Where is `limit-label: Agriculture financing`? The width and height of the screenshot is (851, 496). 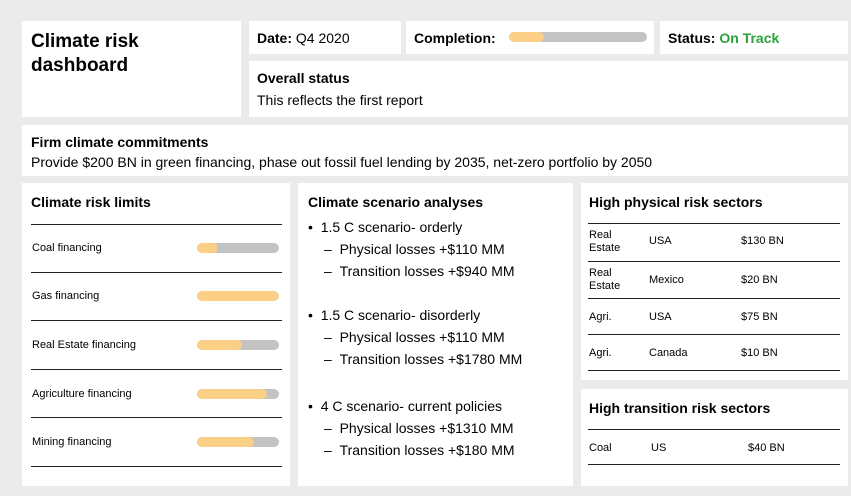
limit-label: Agriculture financing is located at coordinates (82, 394).